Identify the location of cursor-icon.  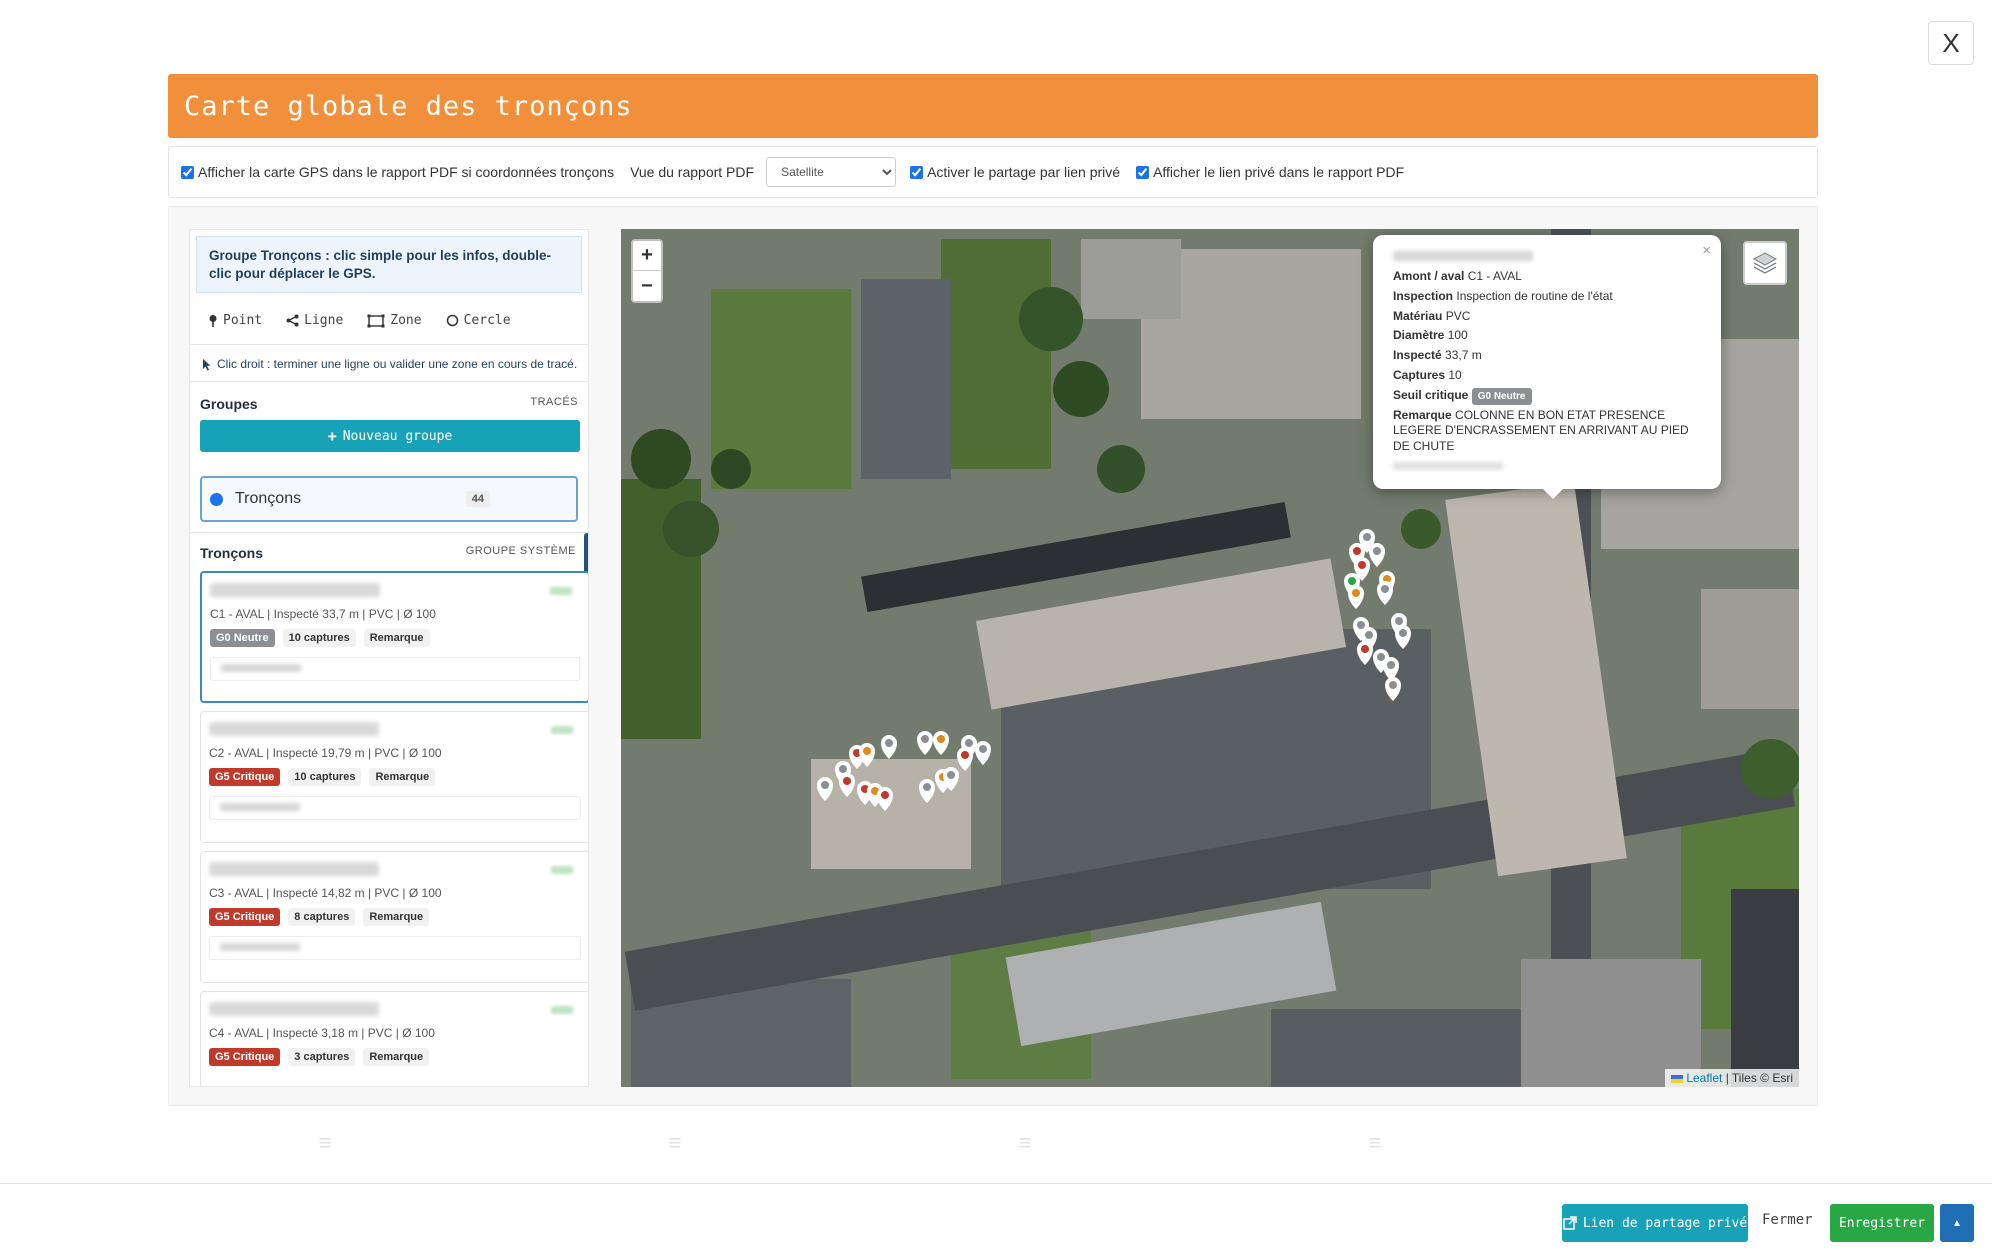
(207, 364).